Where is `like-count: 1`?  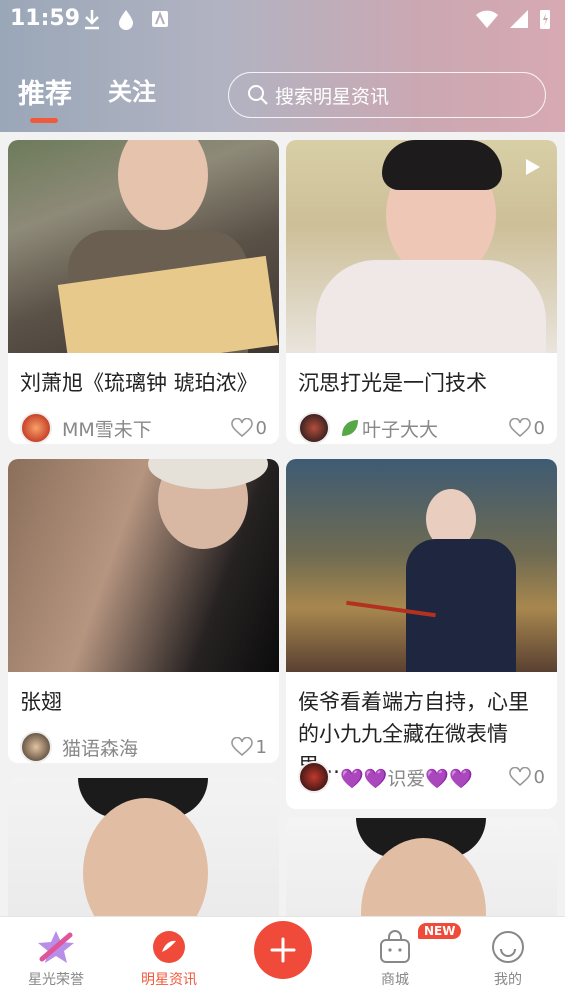
like-count: 1 is located at coordinates (261, 747).